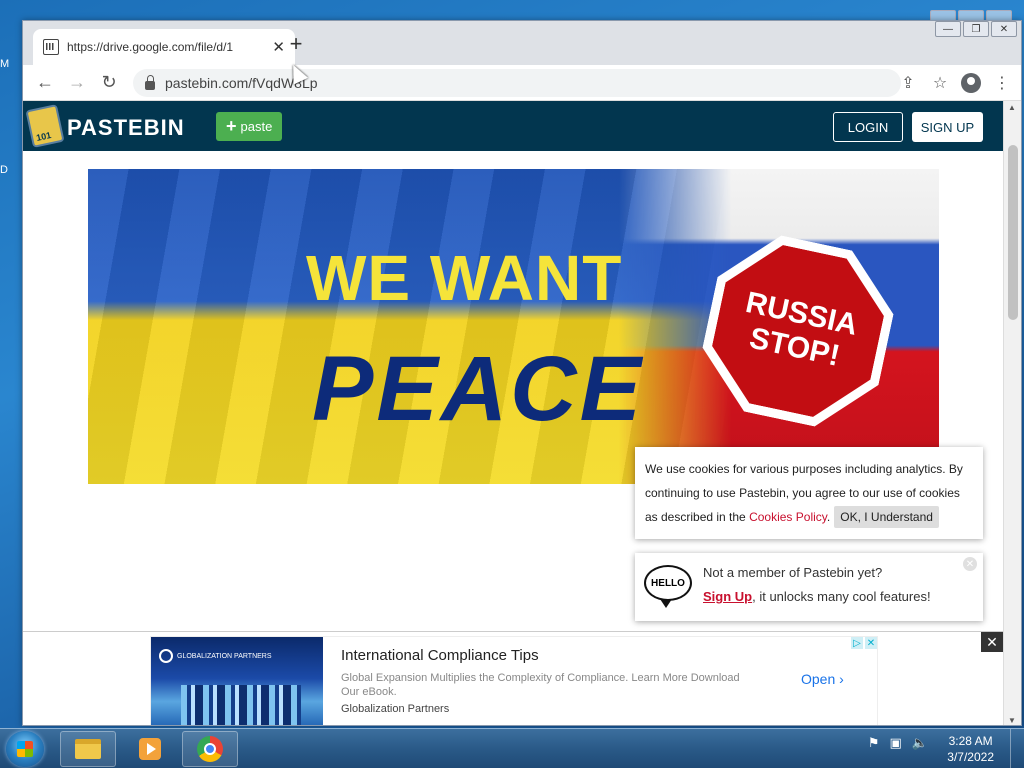 The width and height of the screenshot is (1024, 768). What do you see at coordinates (874, 743) in the screenshot?
I see `action-center-flag-icon: ⚑` at bounding box center [874, 743].